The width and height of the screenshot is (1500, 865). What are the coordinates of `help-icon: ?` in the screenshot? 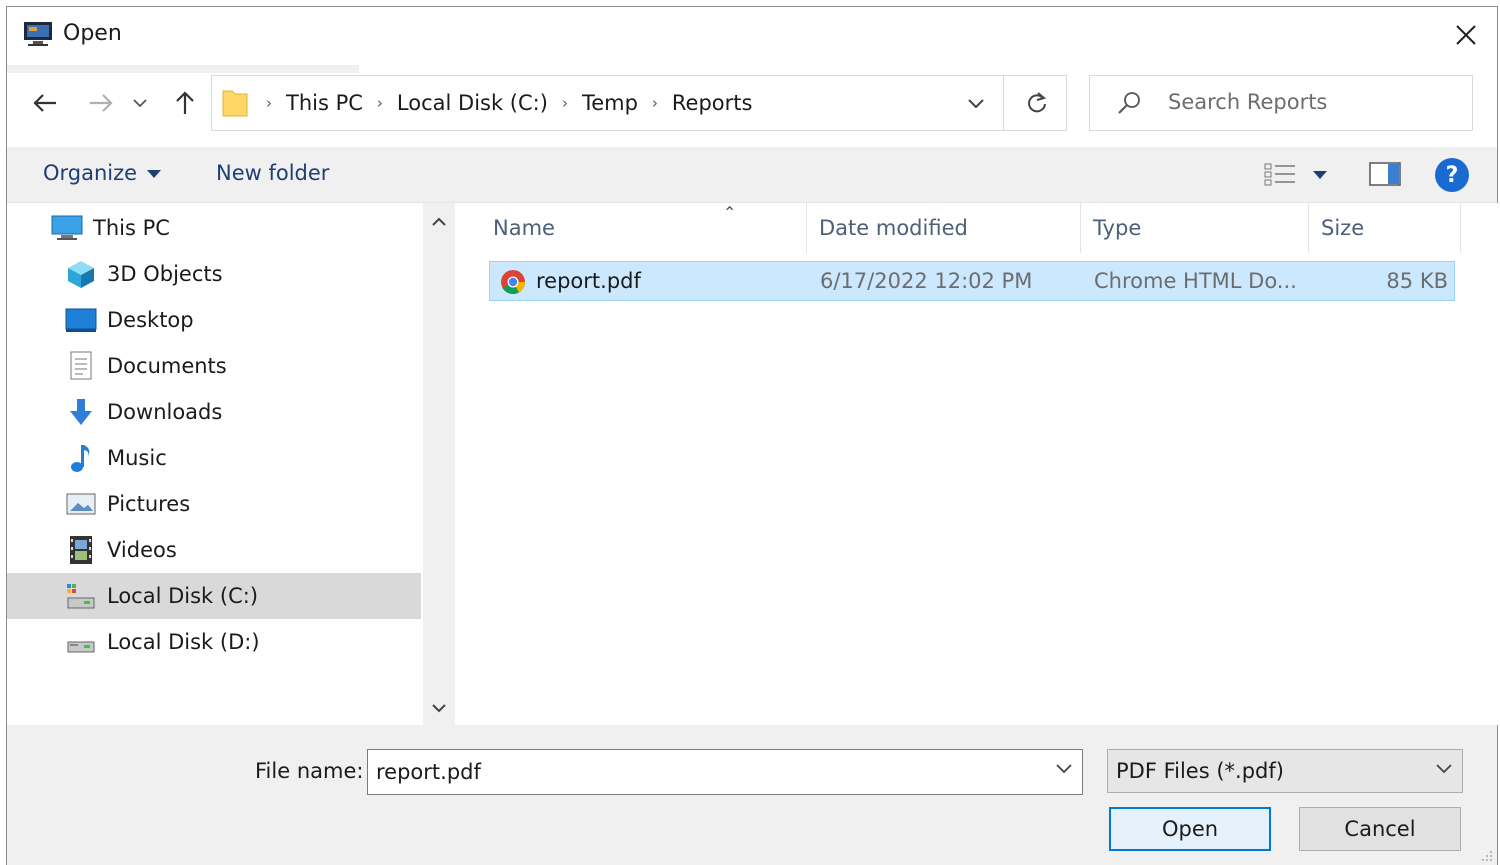 It's located at (1452, 175).